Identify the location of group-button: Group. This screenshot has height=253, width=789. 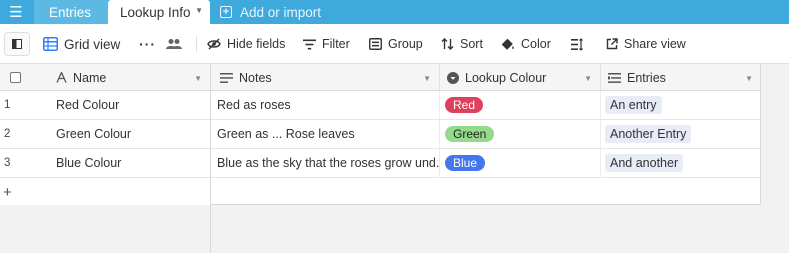
(396, 44).